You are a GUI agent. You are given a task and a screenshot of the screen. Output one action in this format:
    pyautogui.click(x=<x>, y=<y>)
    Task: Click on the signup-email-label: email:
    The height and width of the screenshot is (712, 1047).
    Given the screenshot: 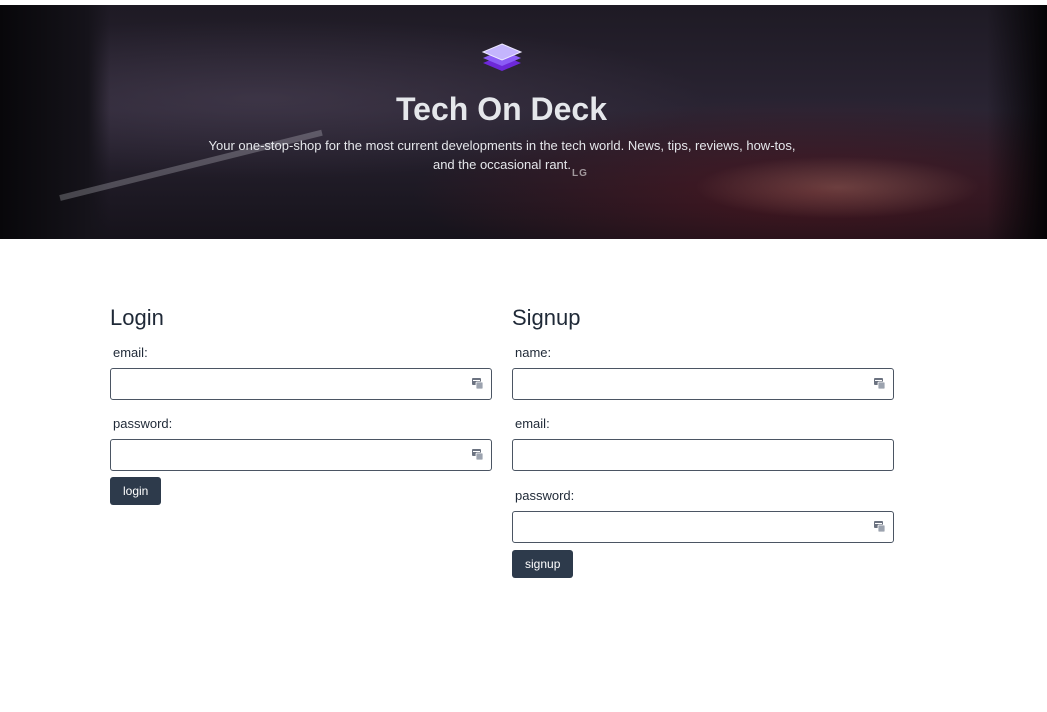 What is the action you would take?
    pyautogui.click(x=532, y=423)
    